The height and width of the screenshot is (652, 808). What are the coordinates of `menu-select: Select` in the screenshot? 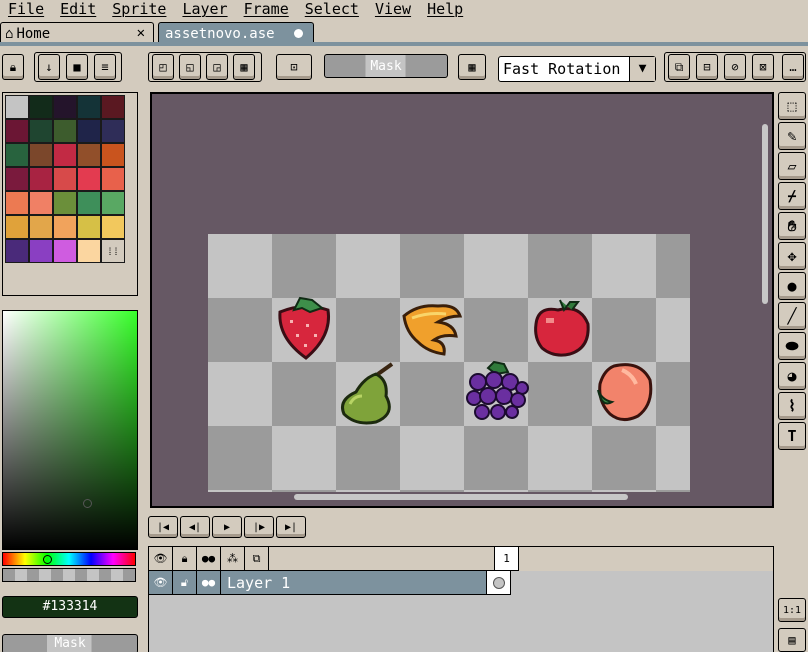 It's located at (332, 9).